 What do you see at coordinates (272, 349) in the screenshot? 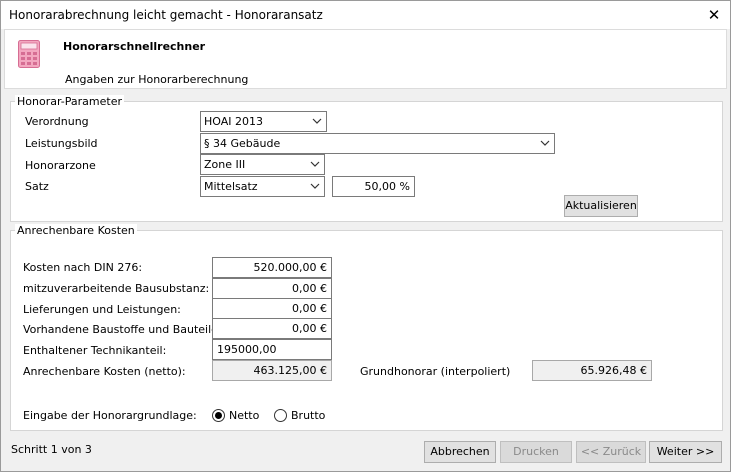
I see `technik-input: 195000,00` at bounding box center [272, 349].